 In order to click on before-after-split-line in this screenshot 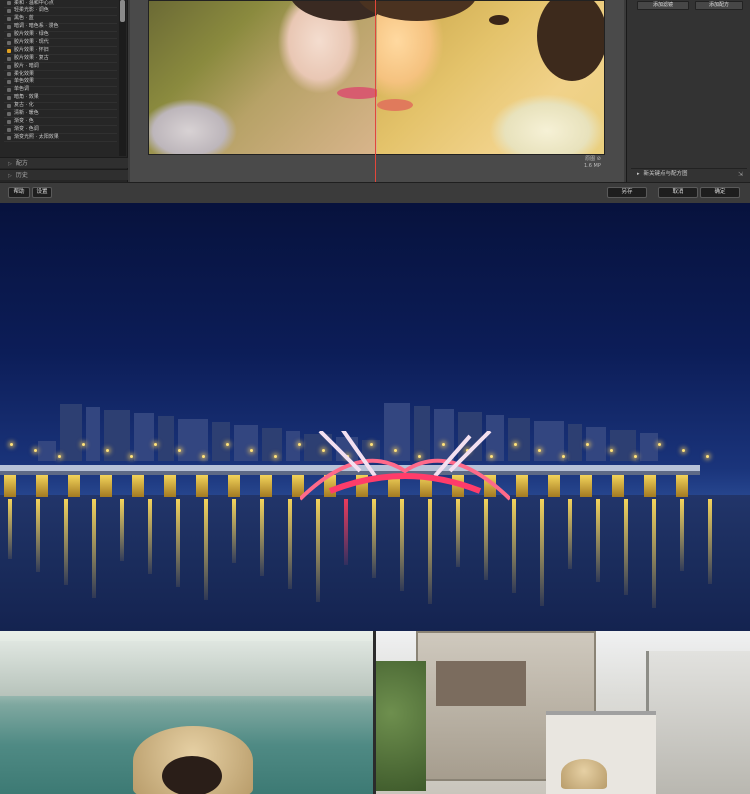, I will do `click(375, 91)`.